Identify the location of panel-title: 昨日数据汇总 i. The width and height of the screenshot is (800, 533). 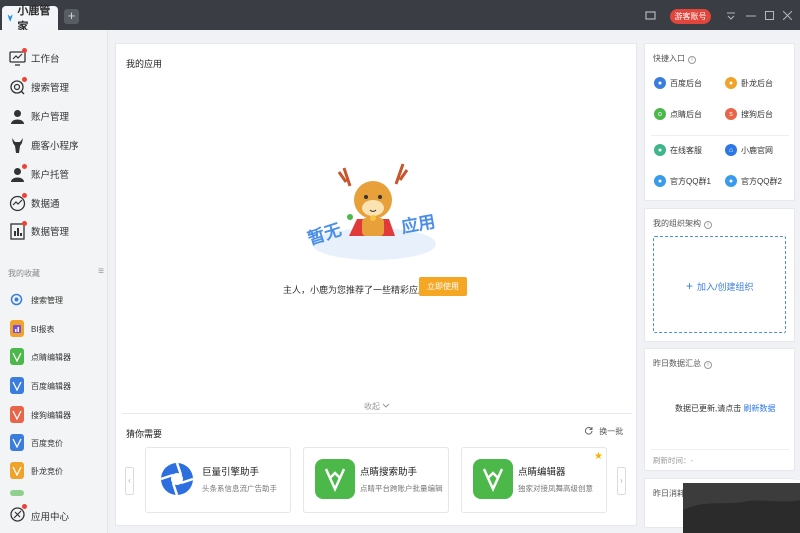
(682, 363).